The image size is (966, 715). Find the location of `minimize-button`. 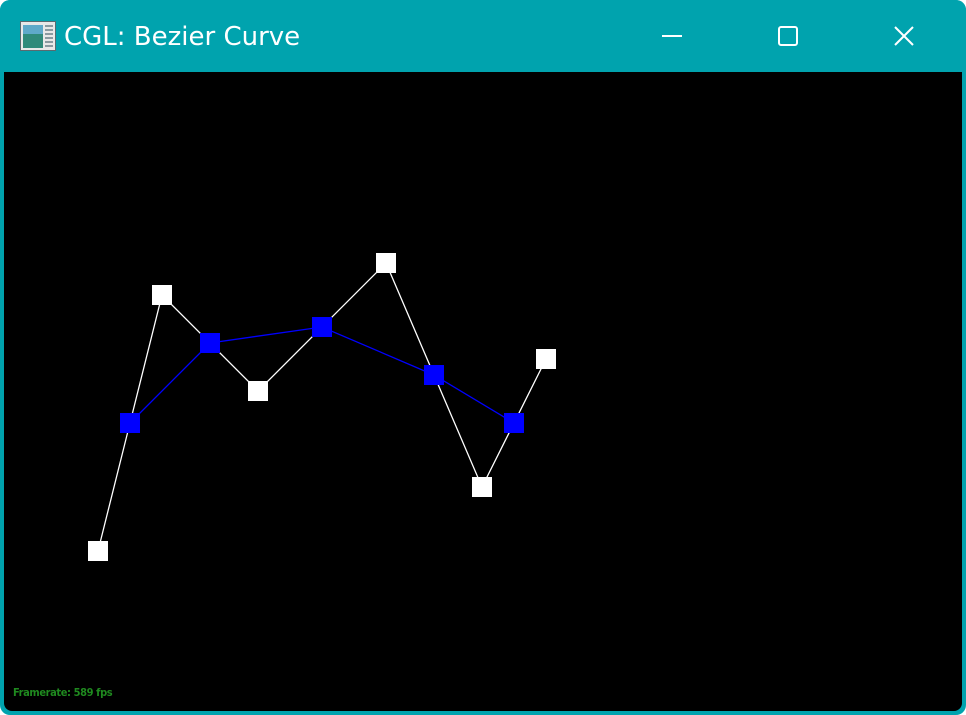

minimize-button is located at coordinates (672, 36).